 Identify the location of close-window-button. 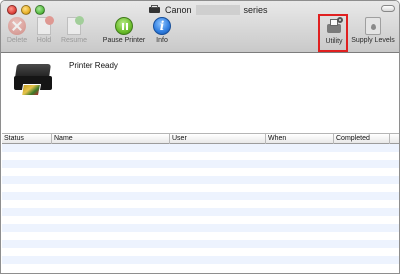
(12, 10).